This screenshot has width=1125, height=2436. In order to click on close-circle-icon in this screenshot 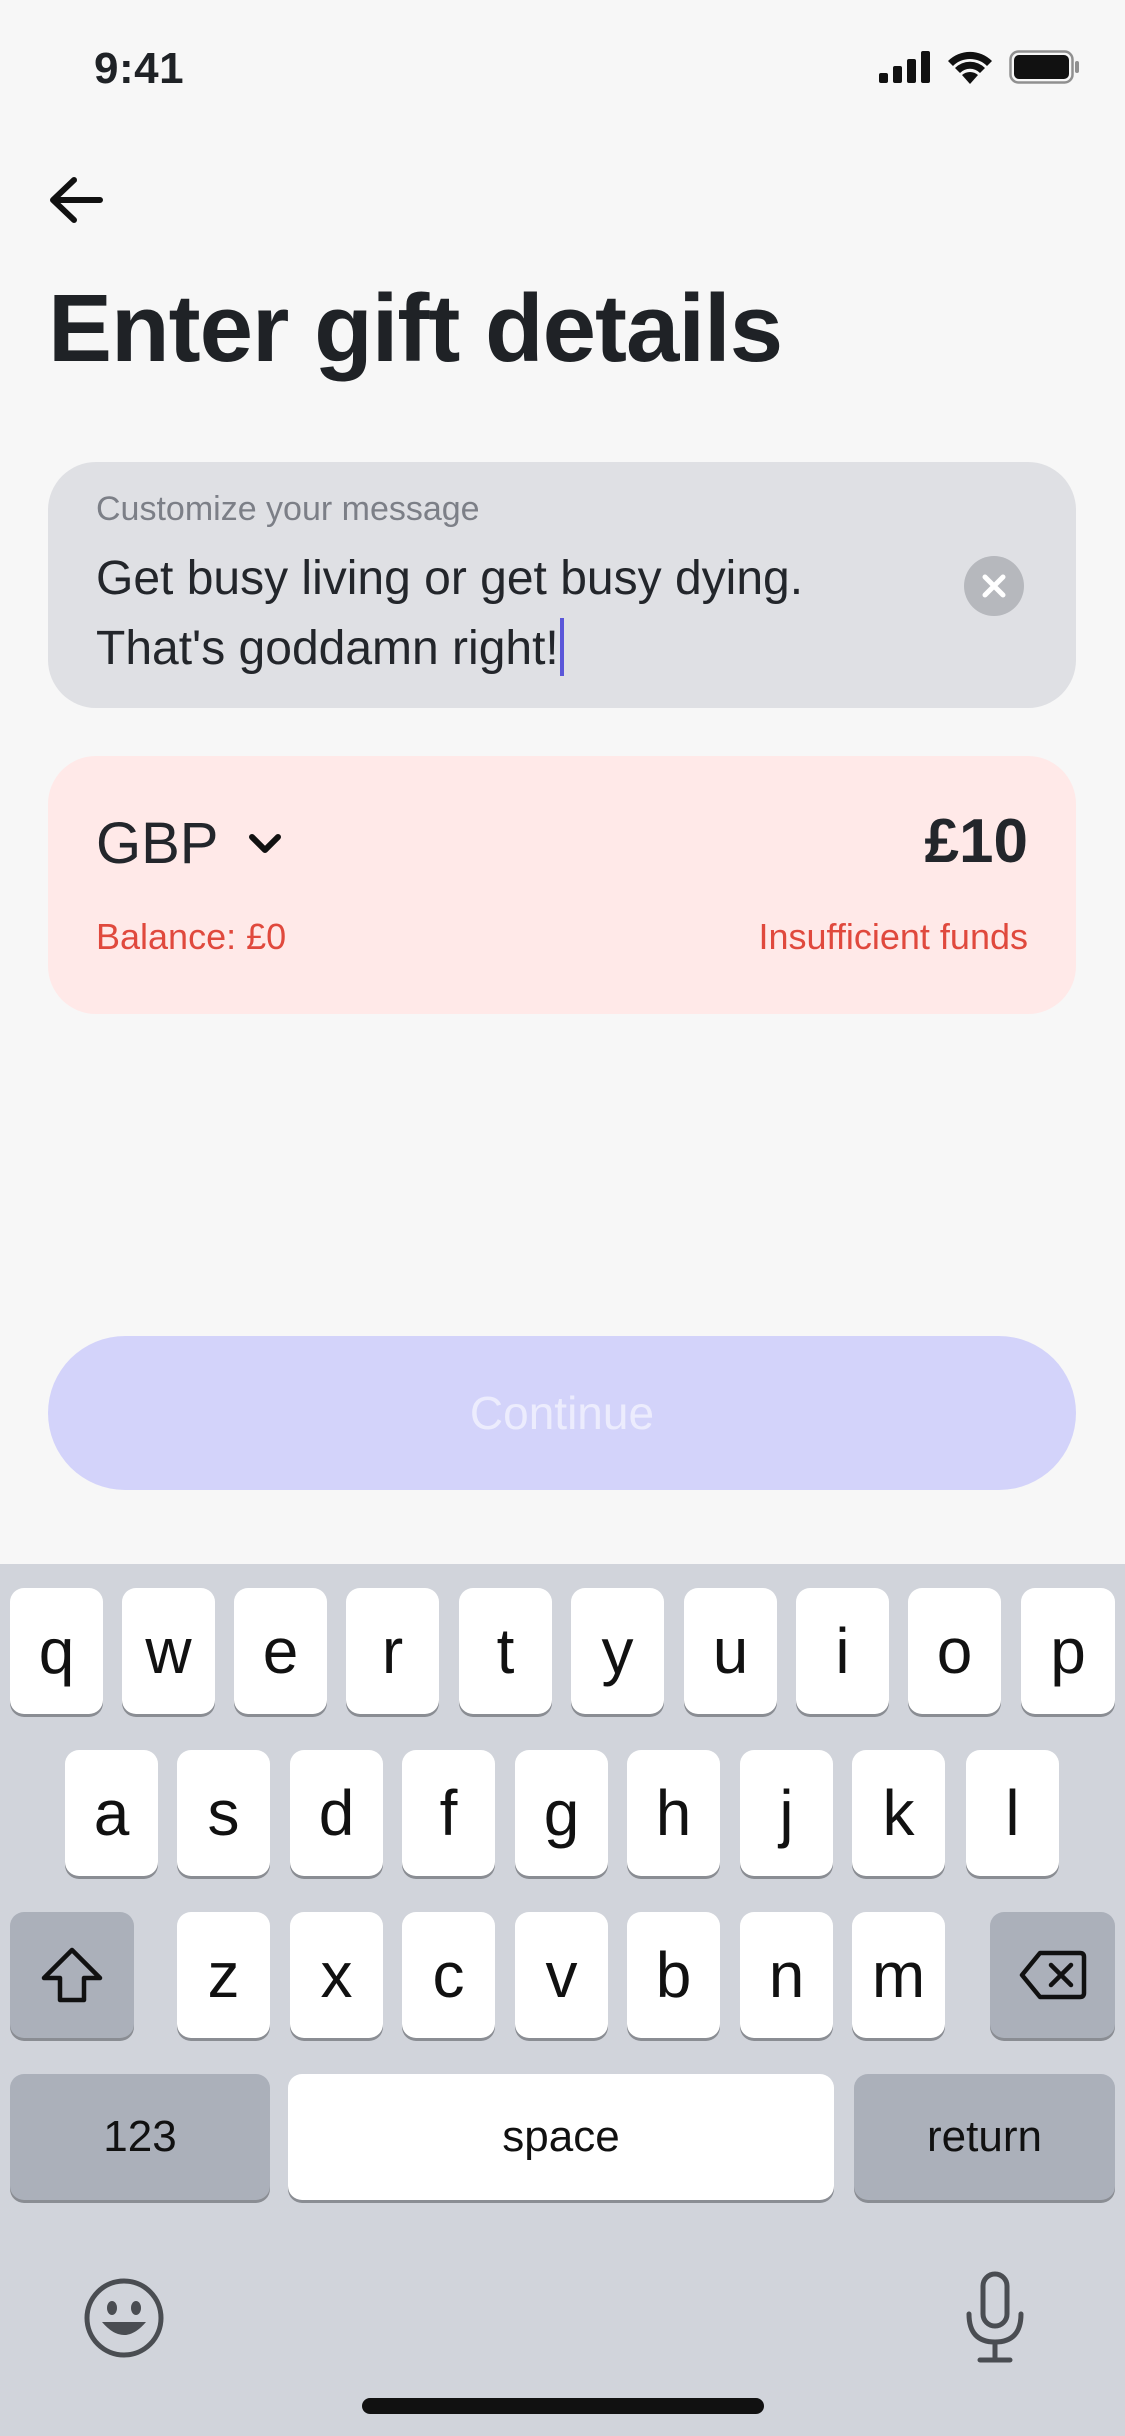, I will do `click(994, 586)`.